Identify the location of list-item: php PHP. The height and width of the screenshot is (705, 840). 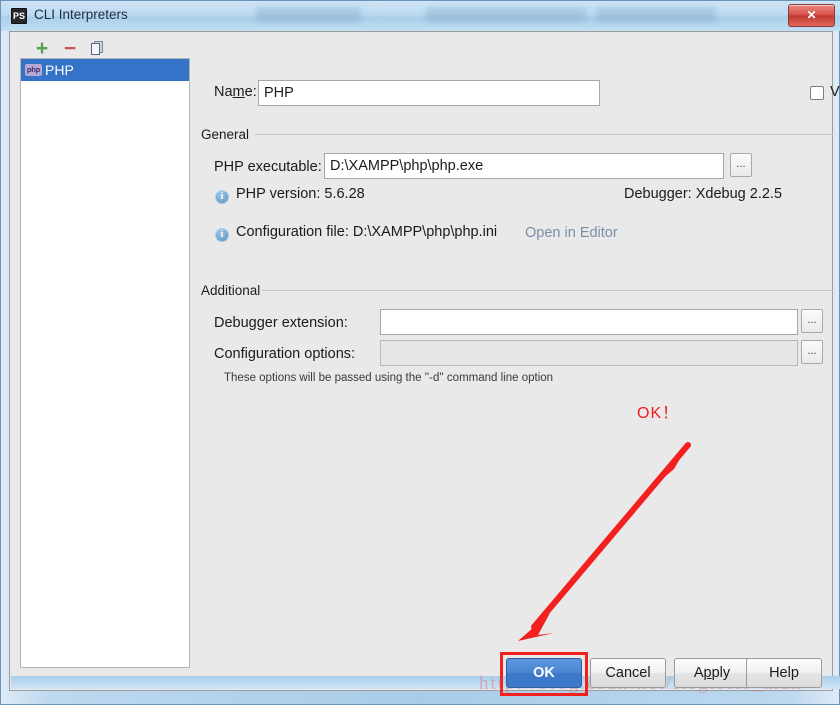
(105, 70).